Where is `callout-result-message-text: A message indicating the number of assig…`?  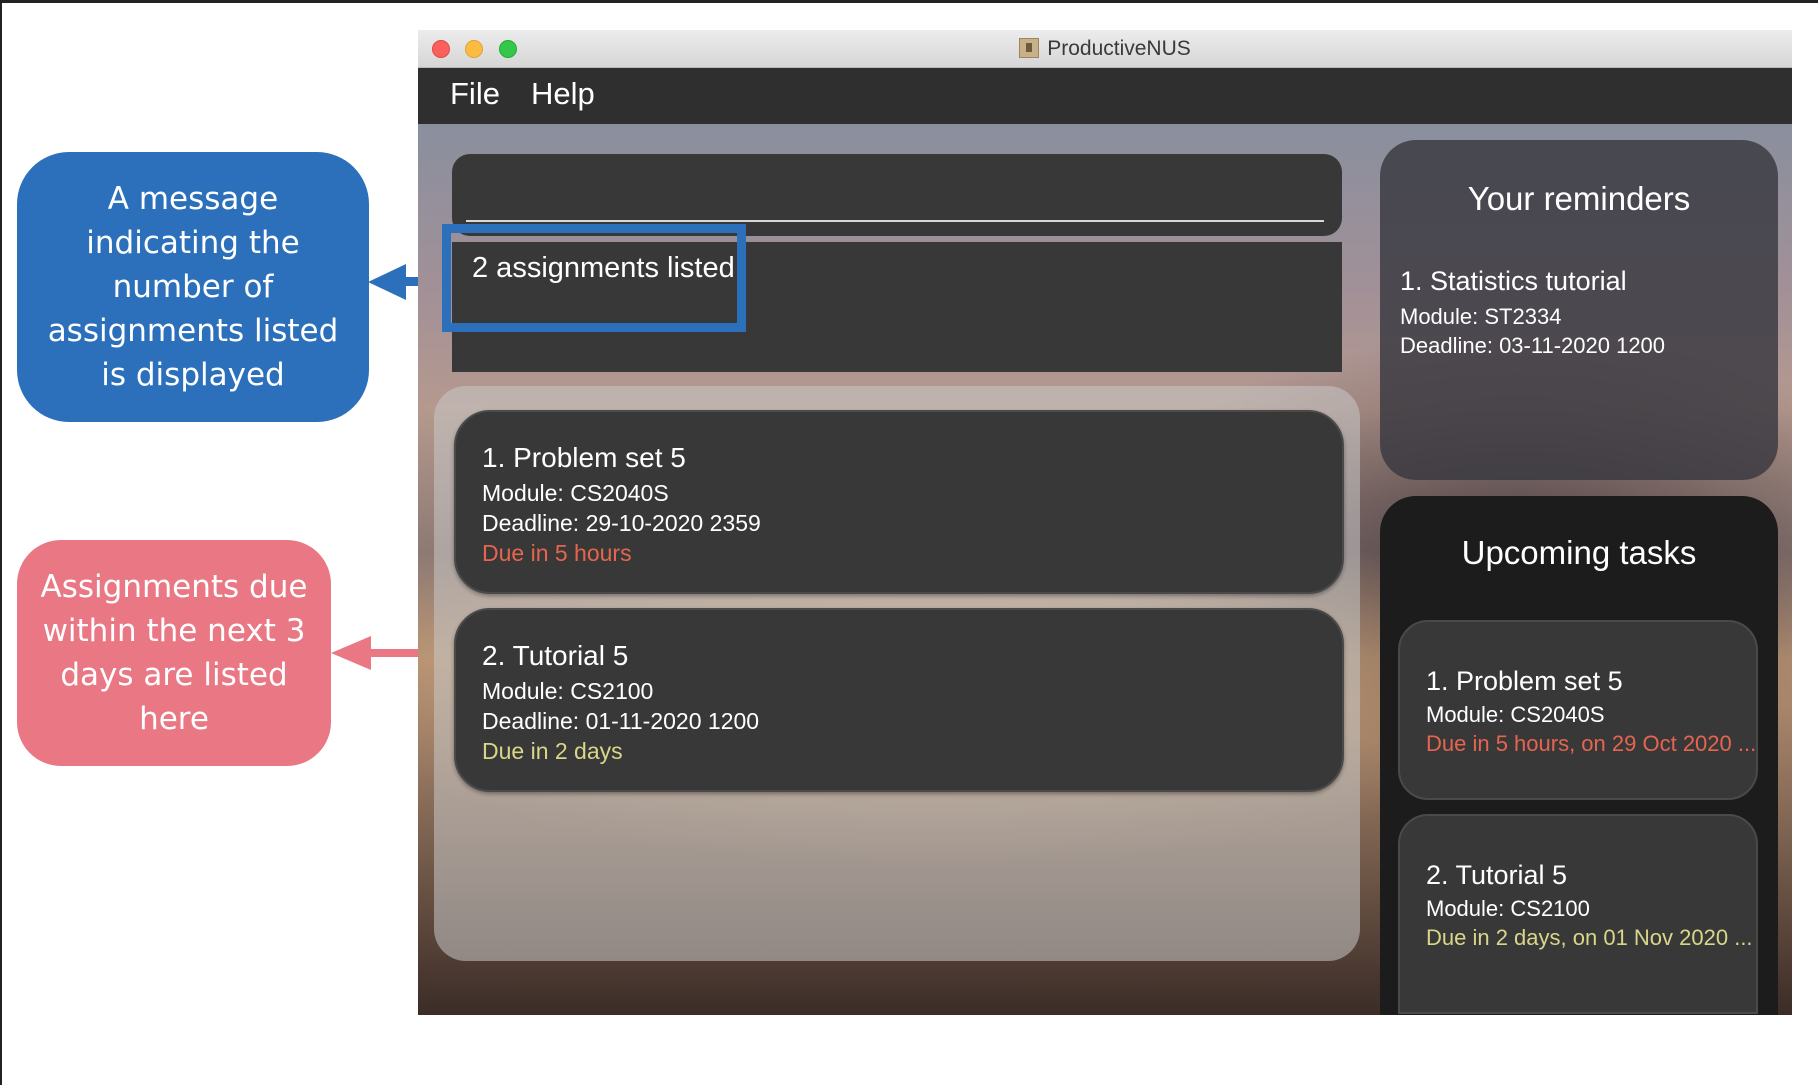 callout-result-message-text: A message indicating the number of assig… is located at coordinates (193, 287).